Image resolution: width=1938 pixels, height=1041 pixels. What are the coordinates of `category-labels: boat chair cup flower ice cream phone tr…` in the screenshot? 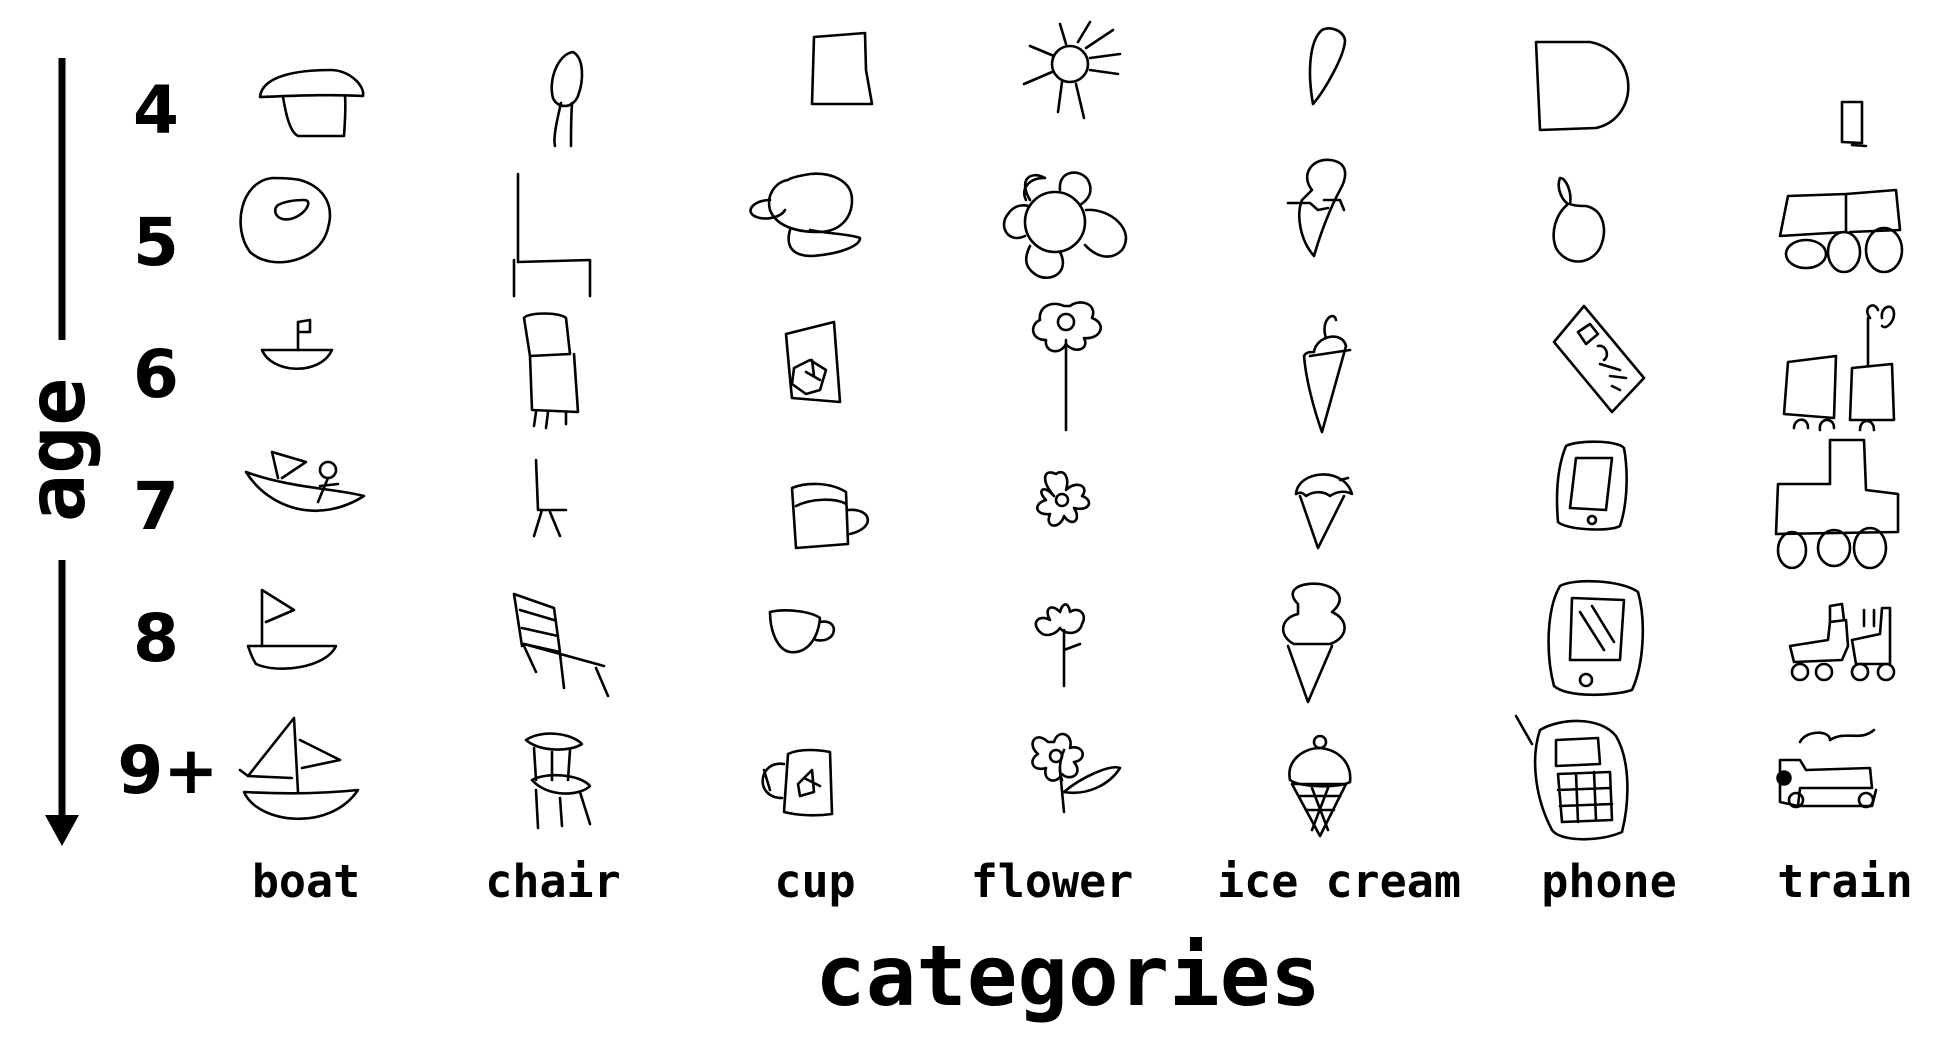 It's located at (1082, 881).